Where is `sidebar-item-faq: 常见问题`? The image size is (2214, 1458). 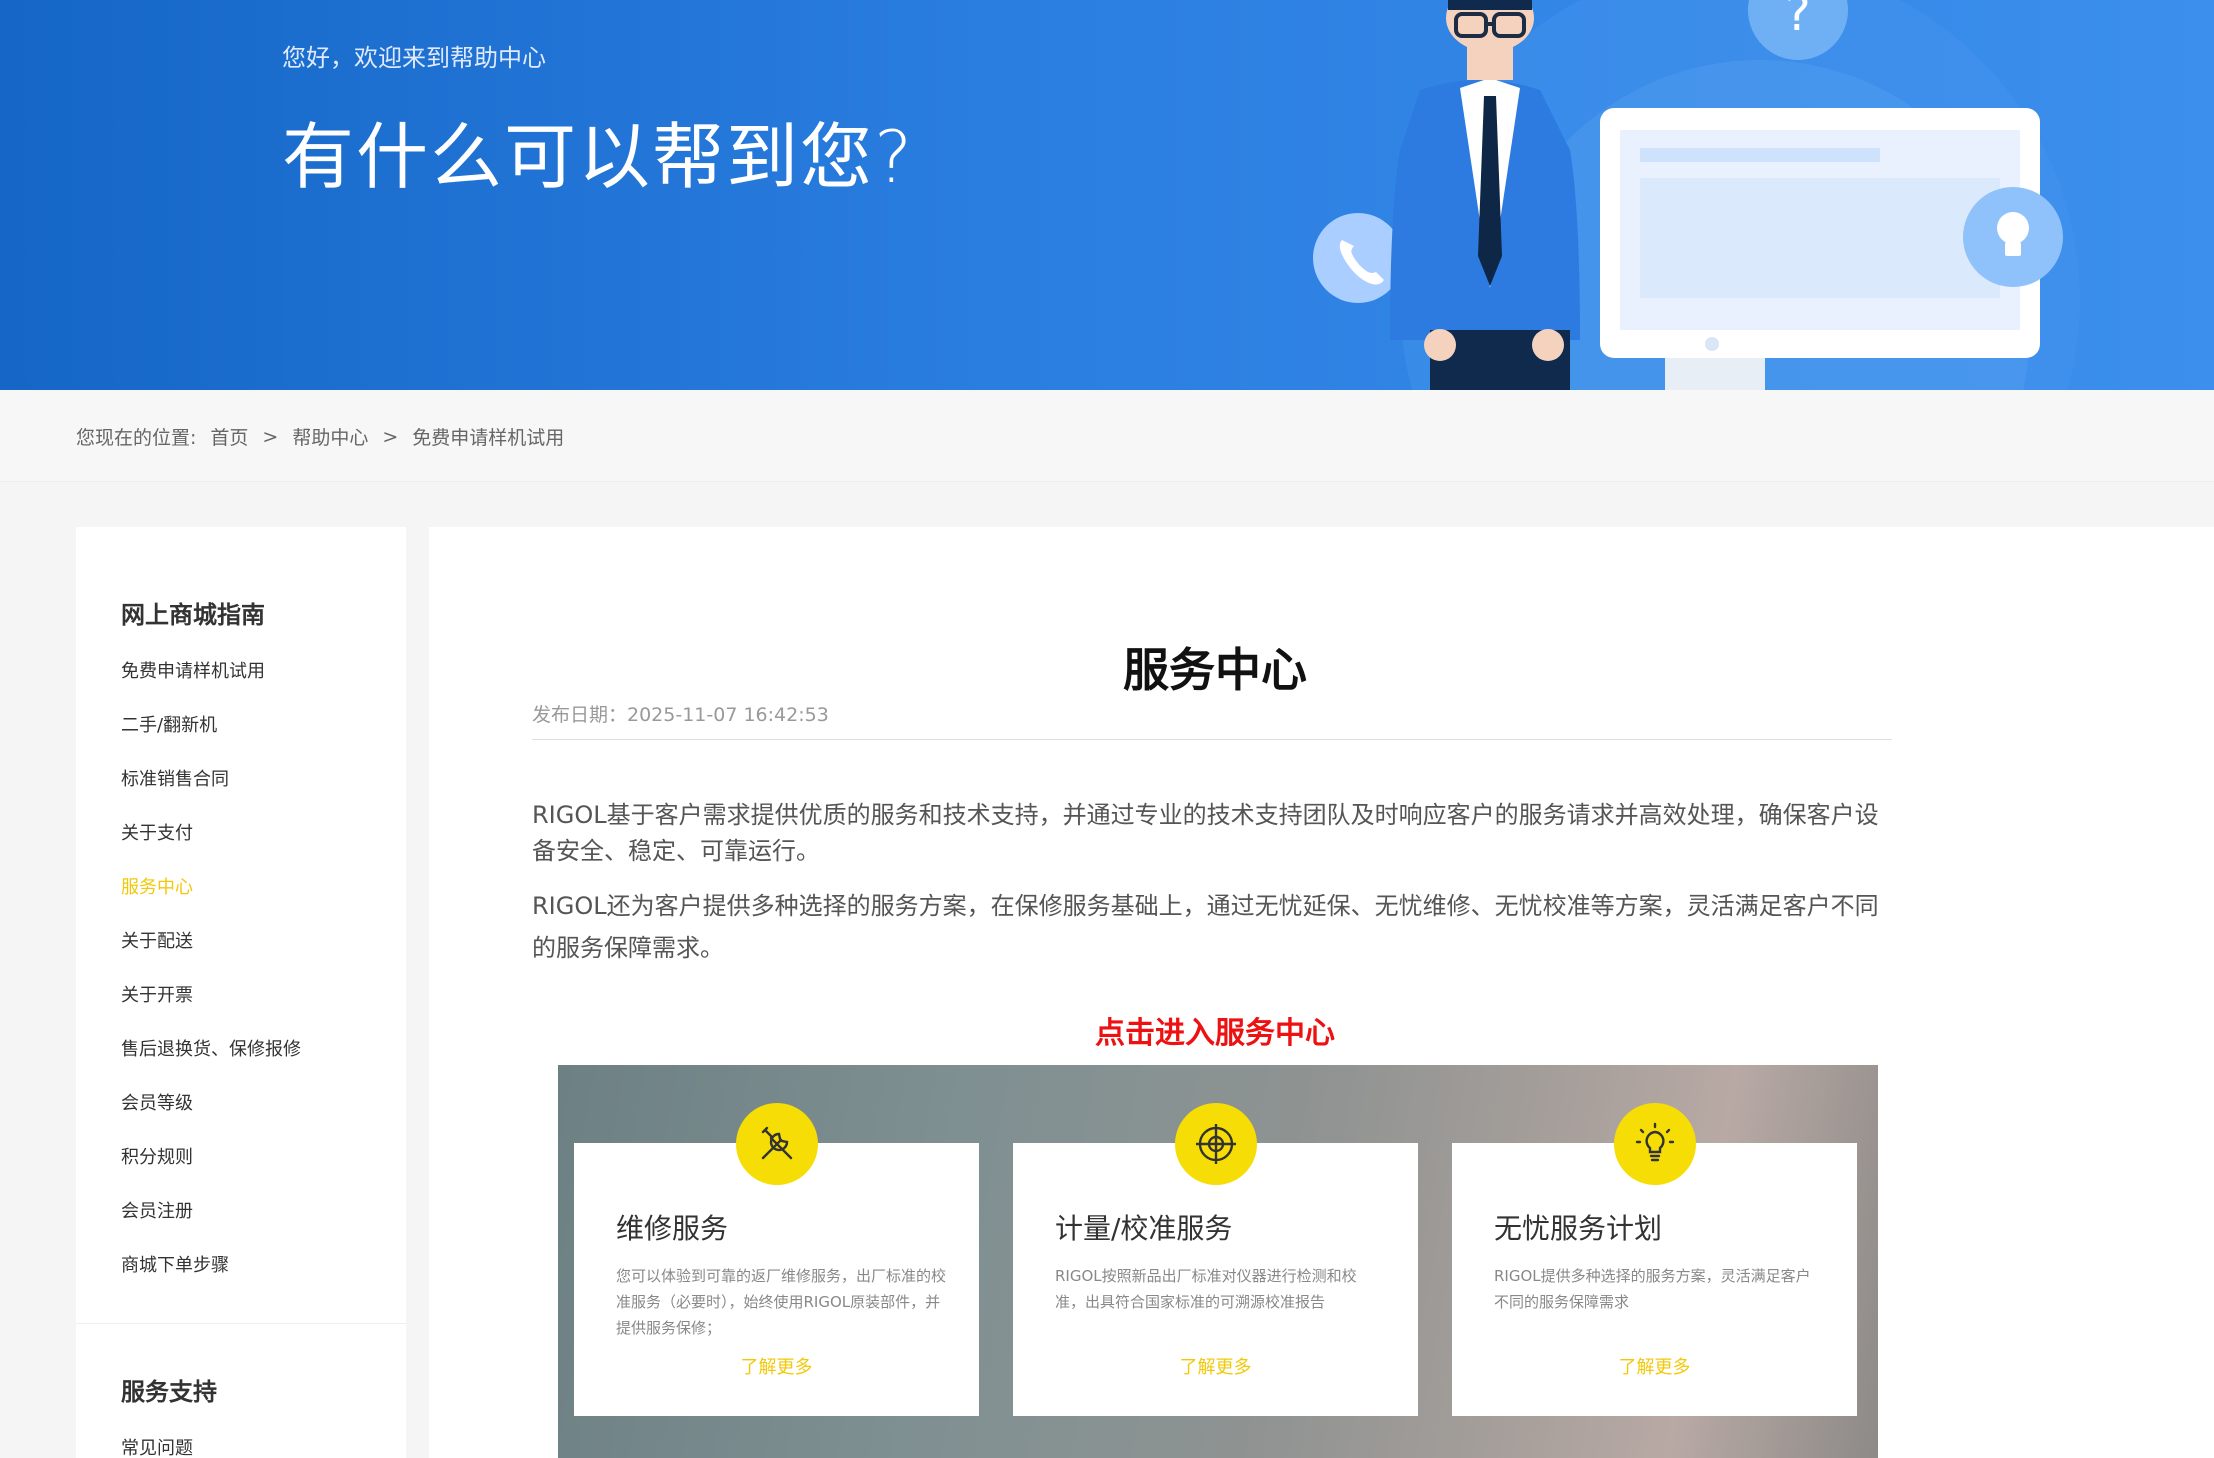
sidebar-item-faq: 常见问题 is located at coordinates (157, 1446).